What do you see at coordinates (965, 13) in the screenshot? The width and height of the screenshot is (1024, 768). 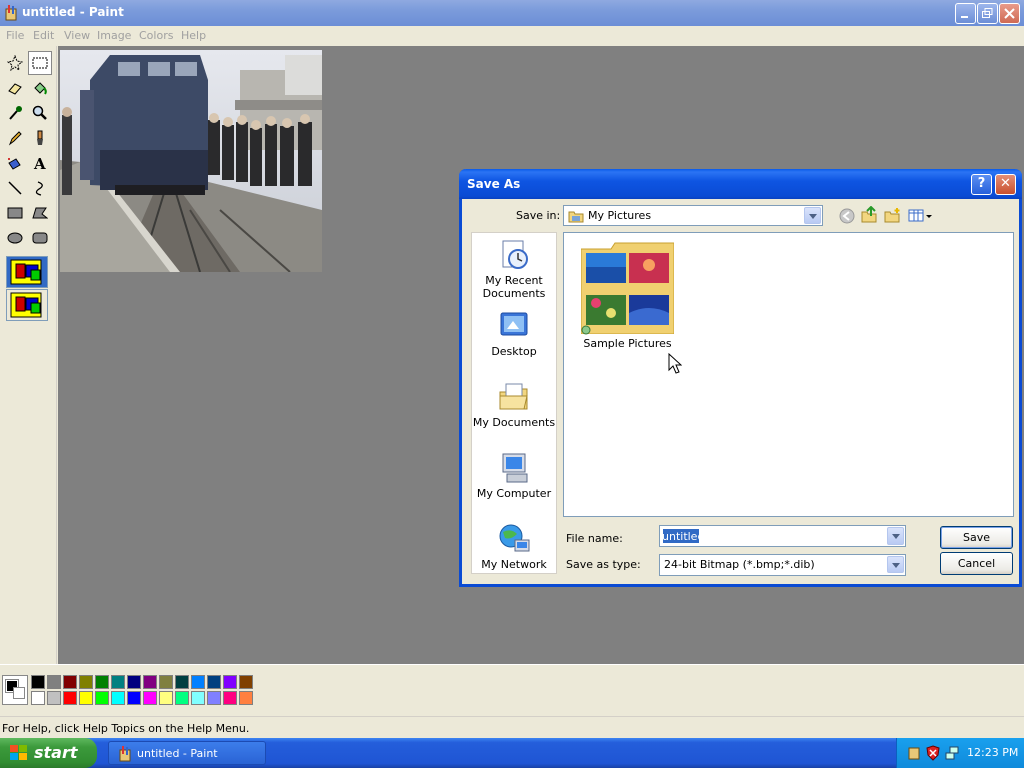 I see `minimize-button` at bounding box center [965, 13].